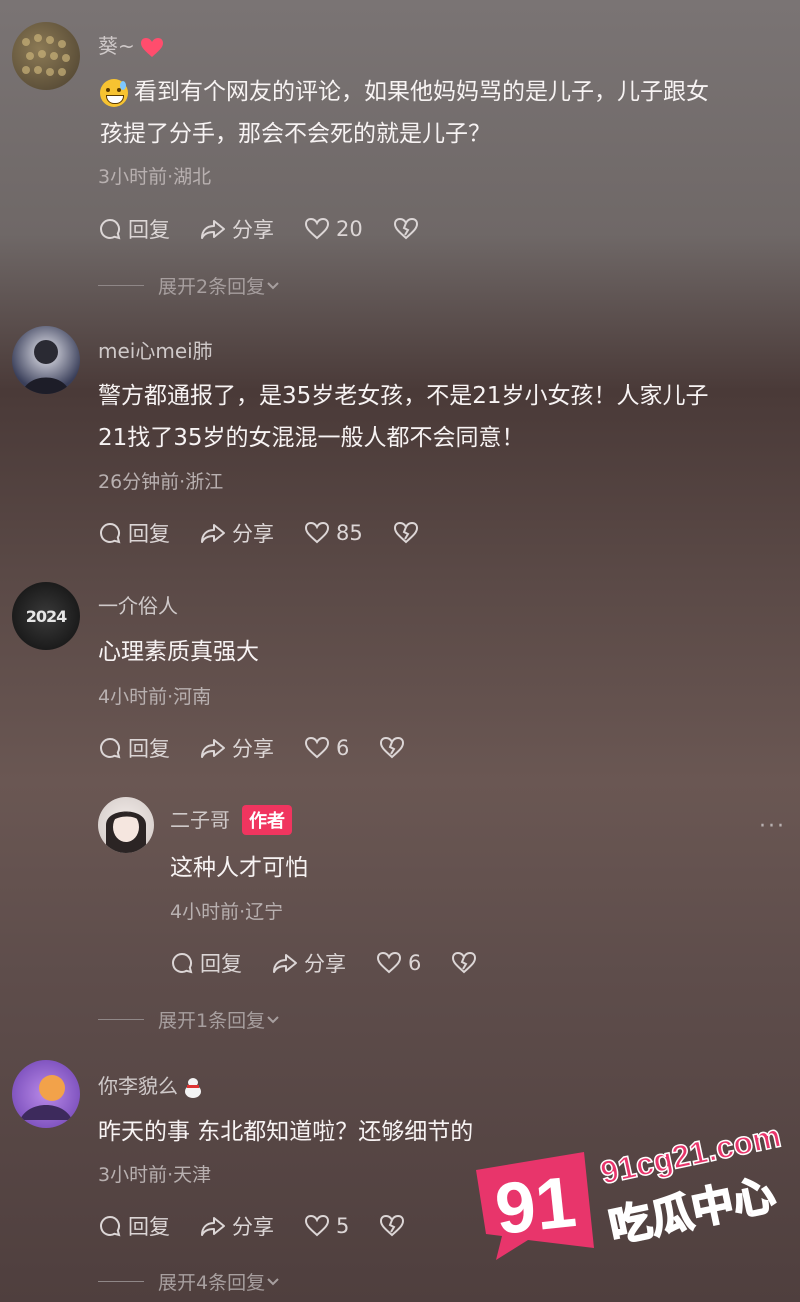  I want to click on heart-emoji-icon, so click(152, 47).